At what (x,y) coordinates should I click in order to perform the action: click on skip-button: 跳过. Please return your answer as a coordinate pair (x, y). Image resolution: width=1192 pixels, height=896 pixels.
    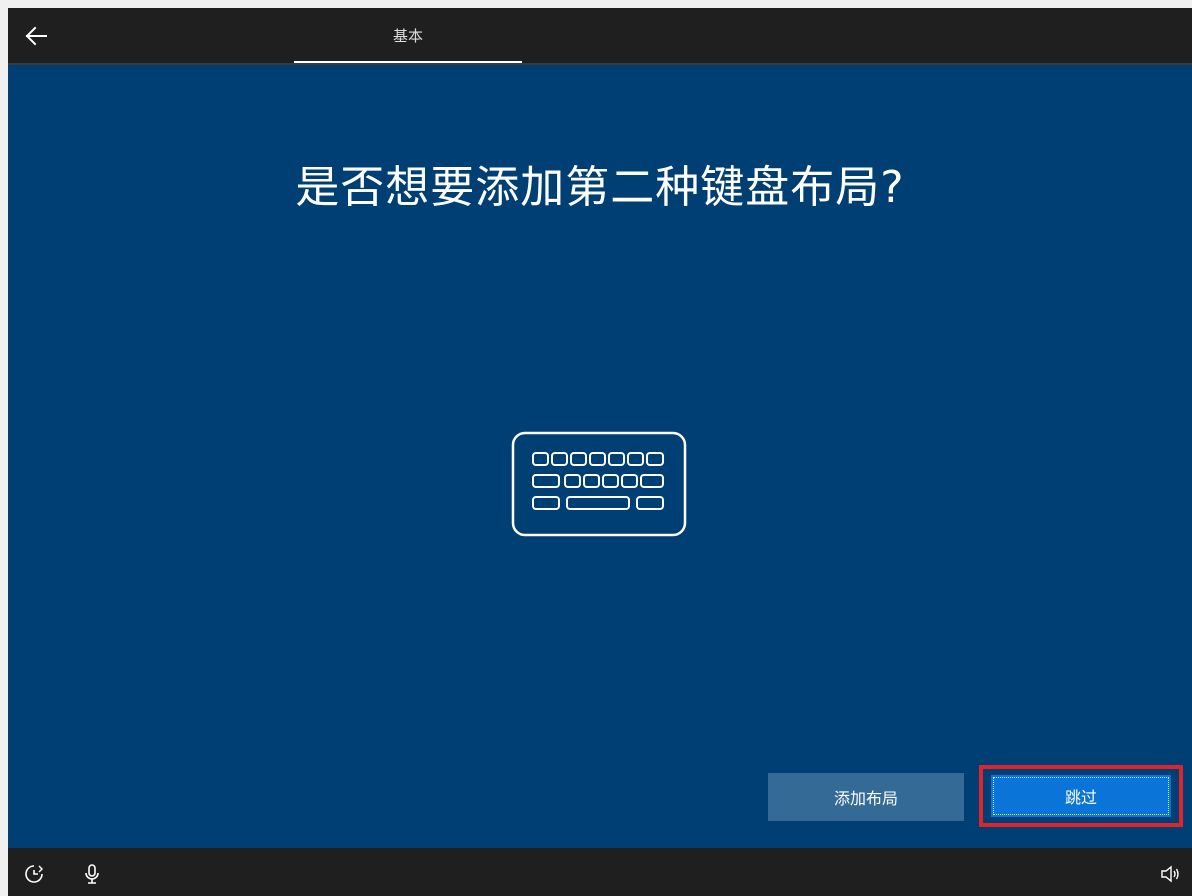
    Looking at the image, I should click on (1081, 796).